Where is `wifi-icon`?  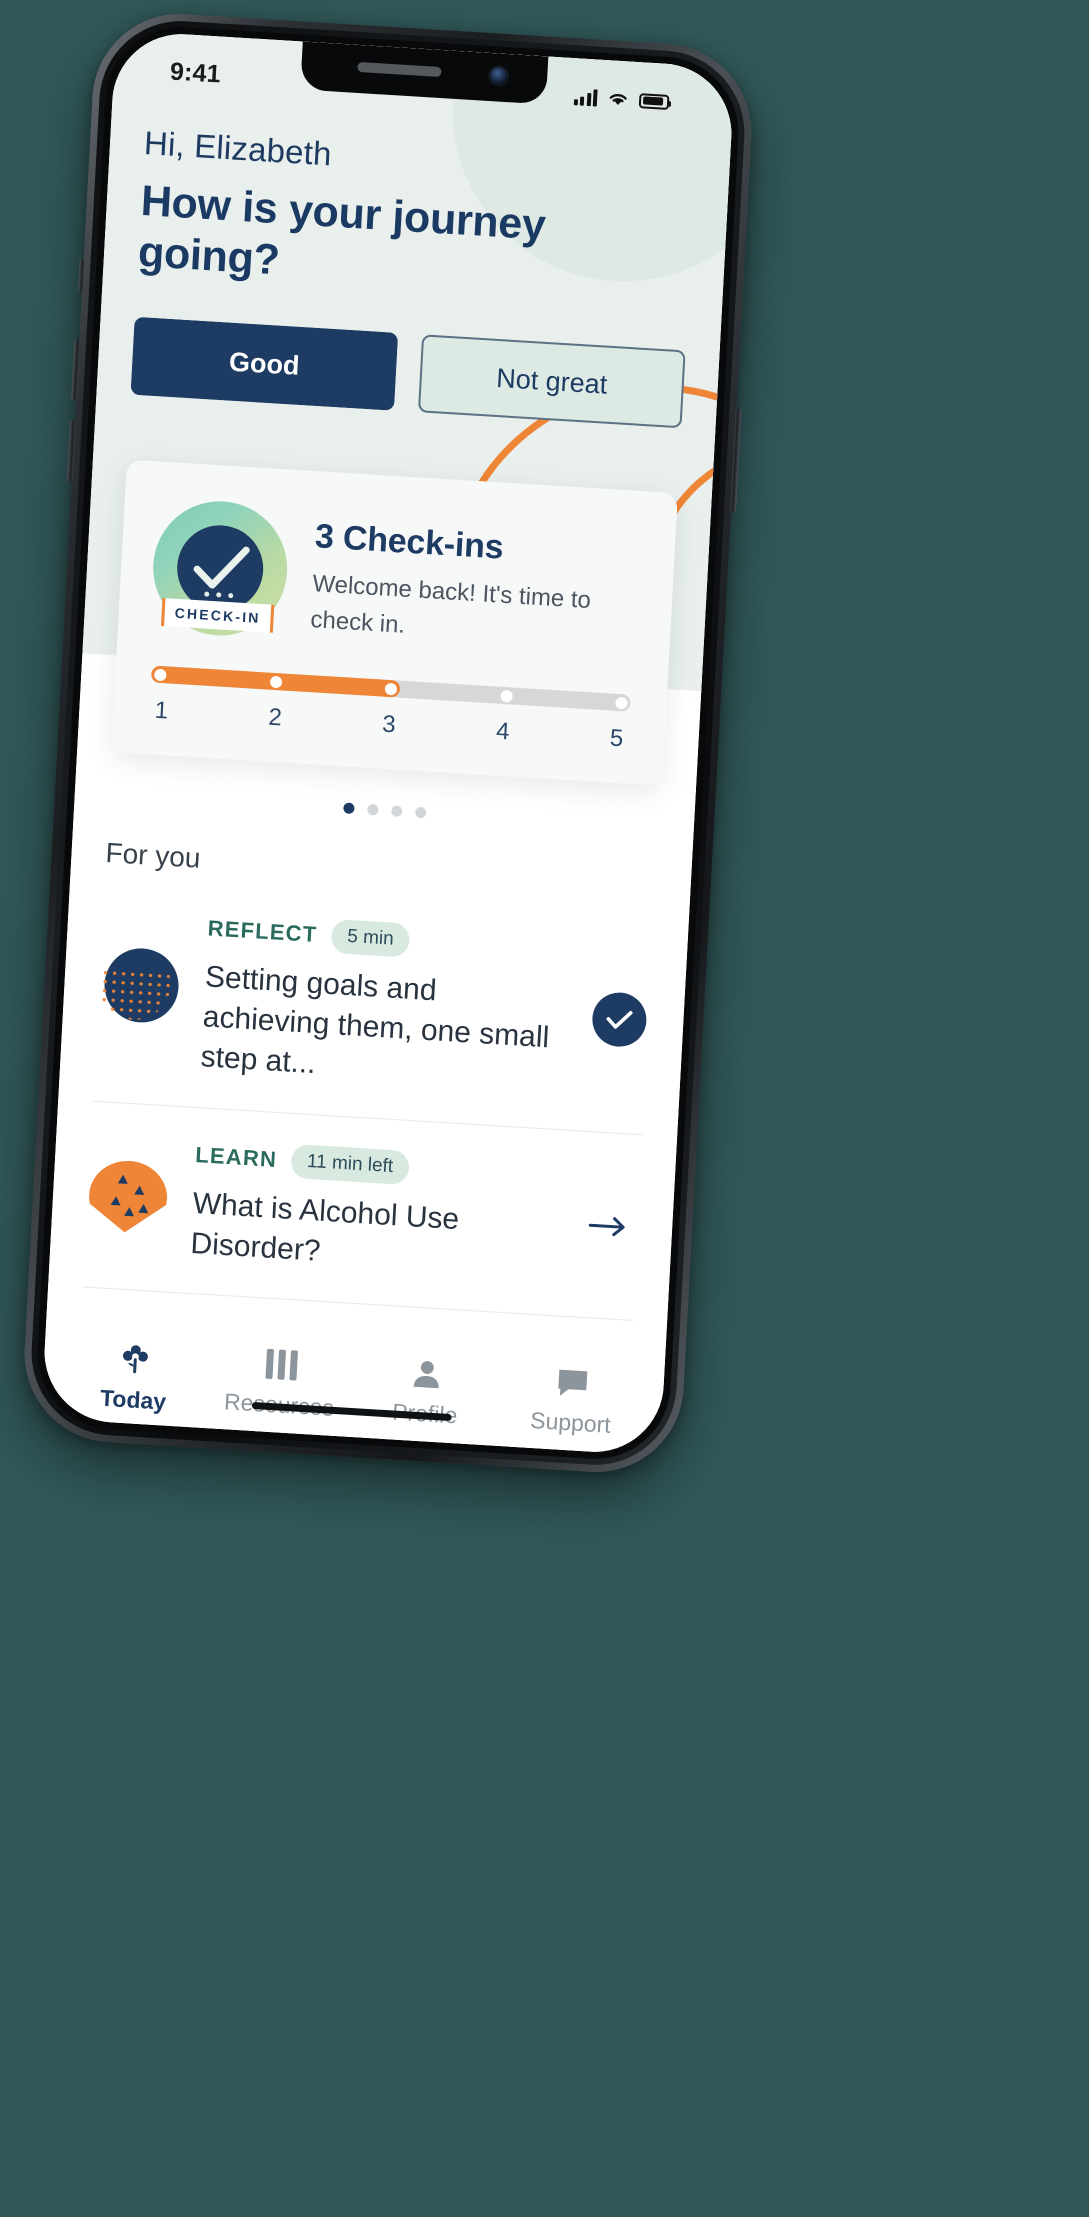 wifi-icon is located at coordinates (618, 100).